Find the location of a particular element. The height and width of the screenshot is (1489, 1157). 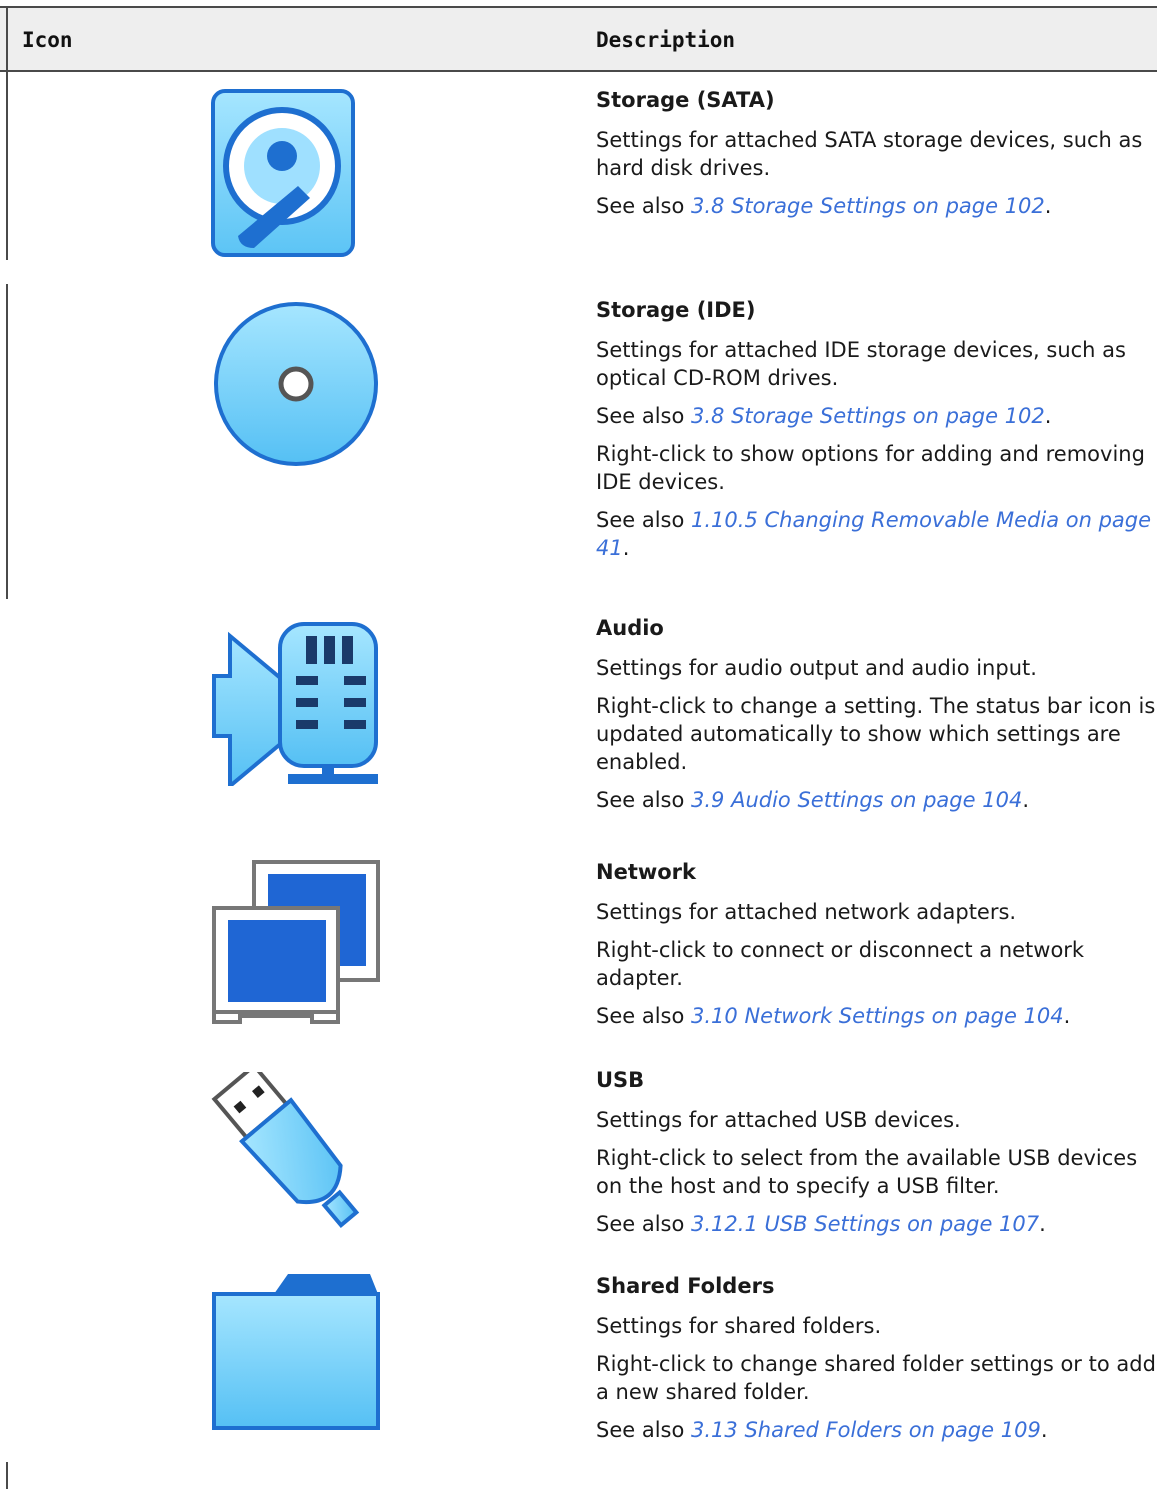

see-also: See also 3.9 Audio Settings on page 104. is located at coordinates (812, 800).